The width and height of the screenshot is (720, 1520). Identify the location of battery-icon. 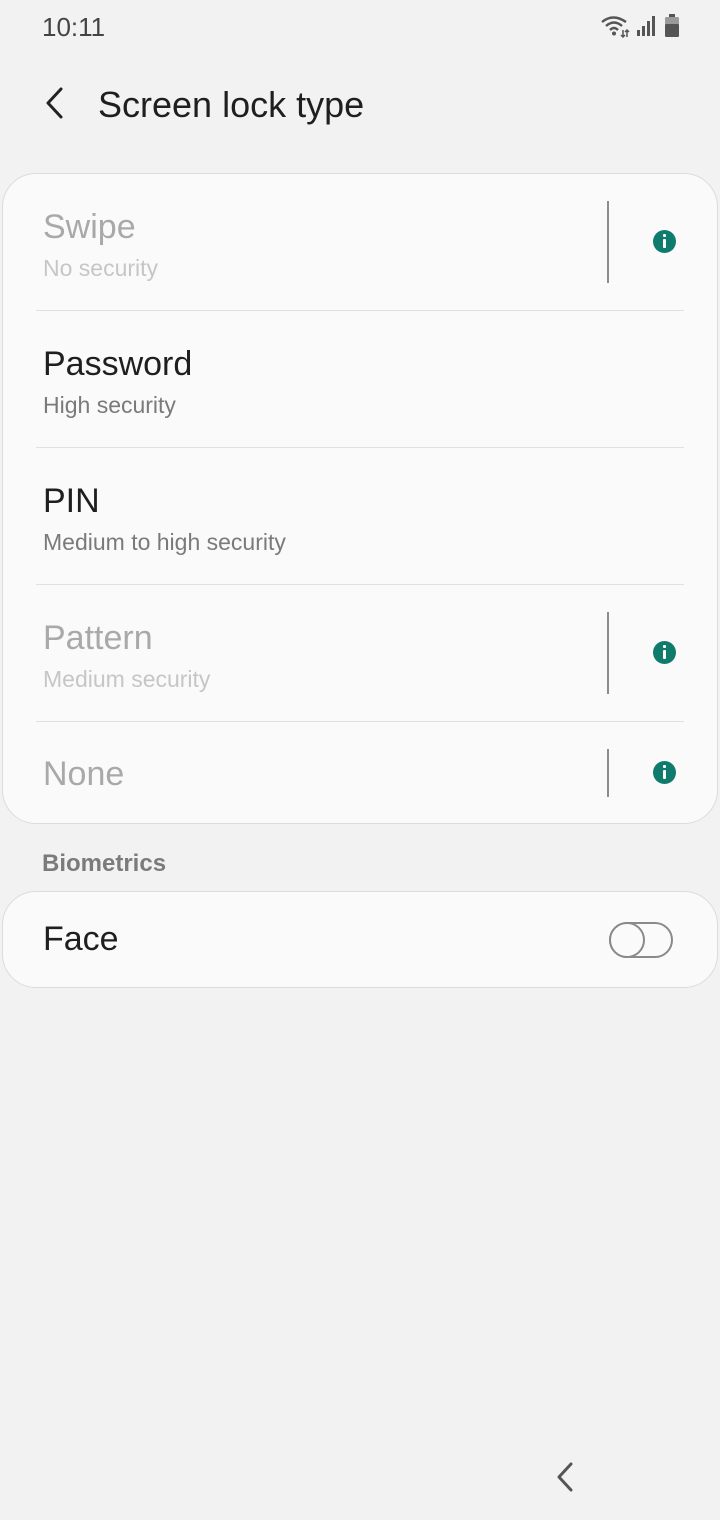
(672, 28).